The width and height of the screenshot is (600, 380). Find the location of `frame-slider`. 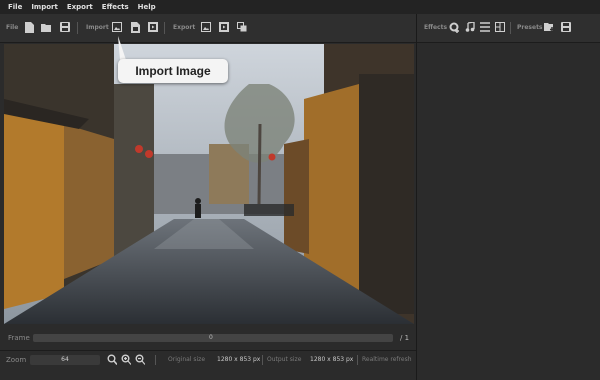

frame-slider is located at coordinates (213, 338).